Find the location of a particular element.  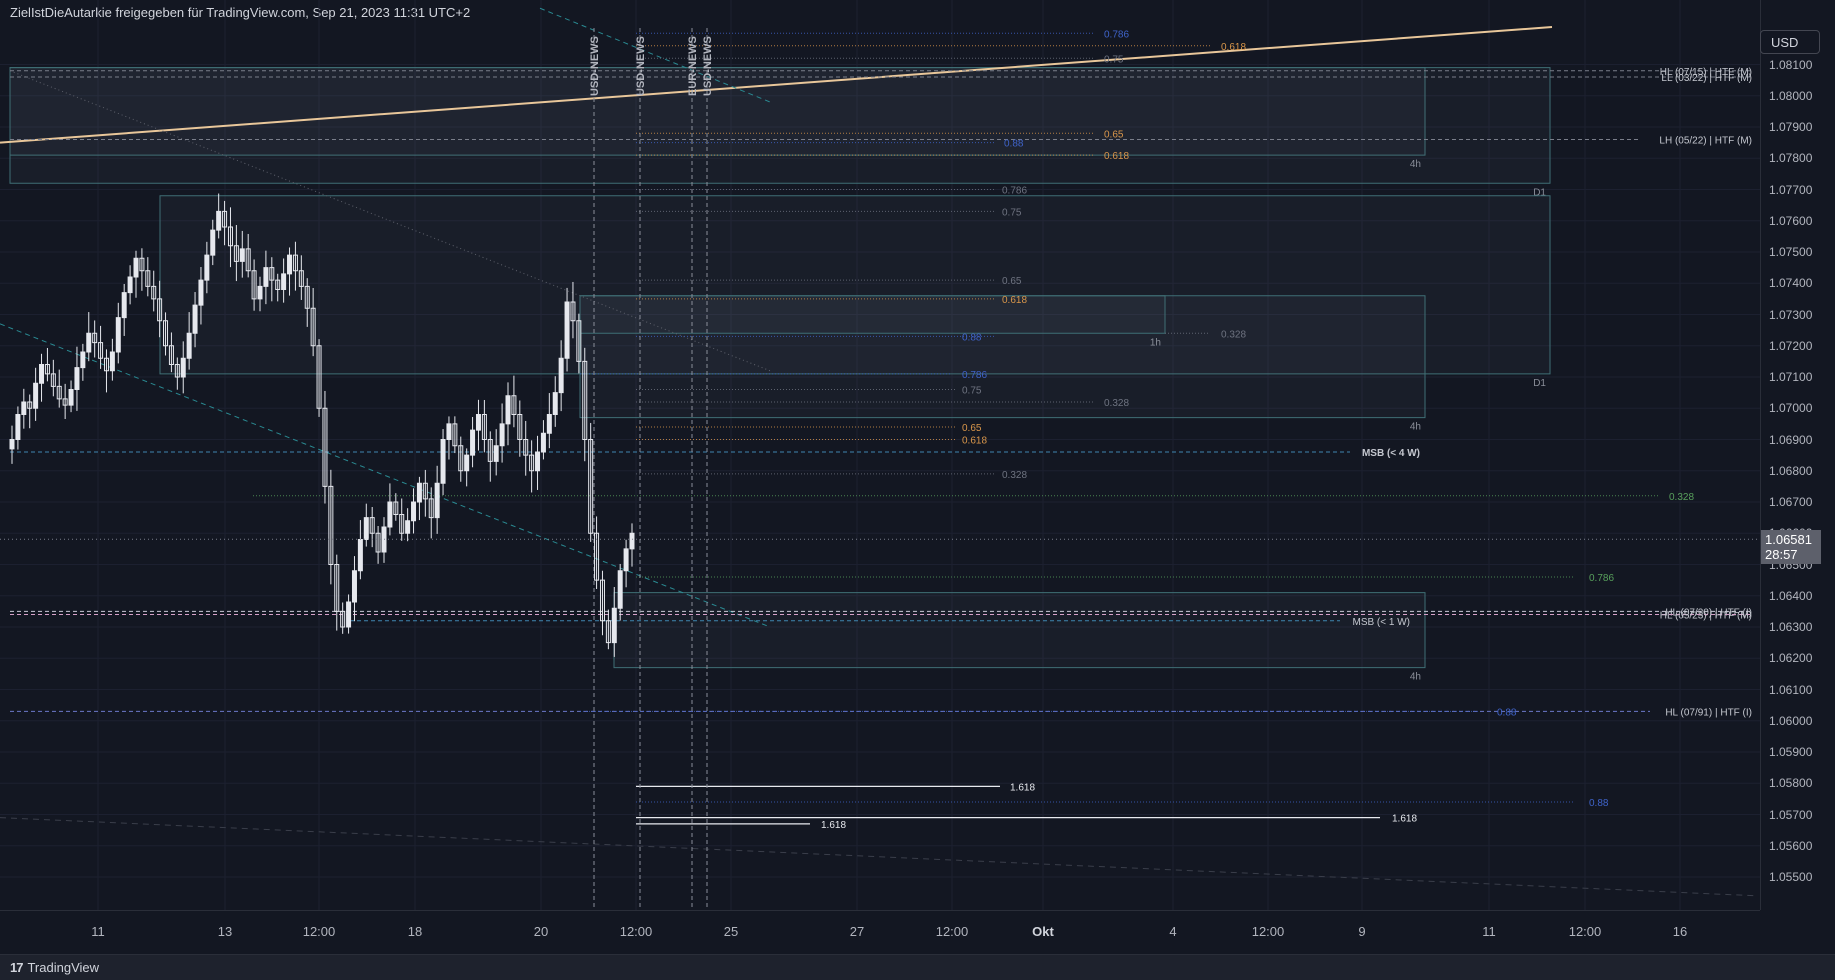

level-label: HL (07/91) | HTF (I) is located at coordinates (1708, 712).